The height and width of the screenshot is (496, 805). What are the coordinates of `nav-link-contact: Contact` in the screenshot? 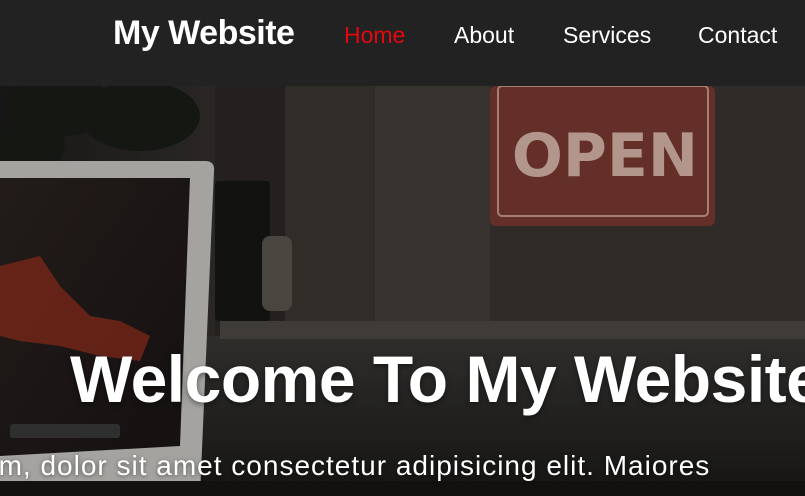 It's located at (737, 35).